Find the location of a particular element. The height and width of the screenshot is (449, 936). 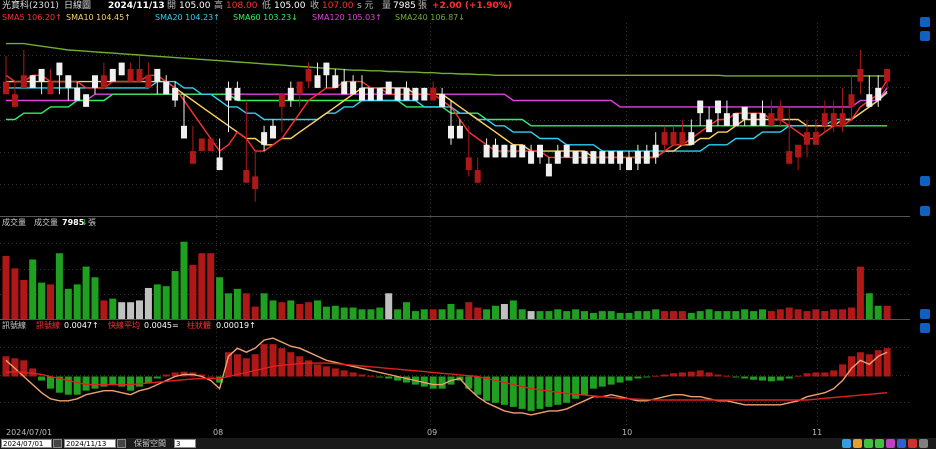

legend-sma240: SMA240 106.87↓ is located at coordinates (430, 17).